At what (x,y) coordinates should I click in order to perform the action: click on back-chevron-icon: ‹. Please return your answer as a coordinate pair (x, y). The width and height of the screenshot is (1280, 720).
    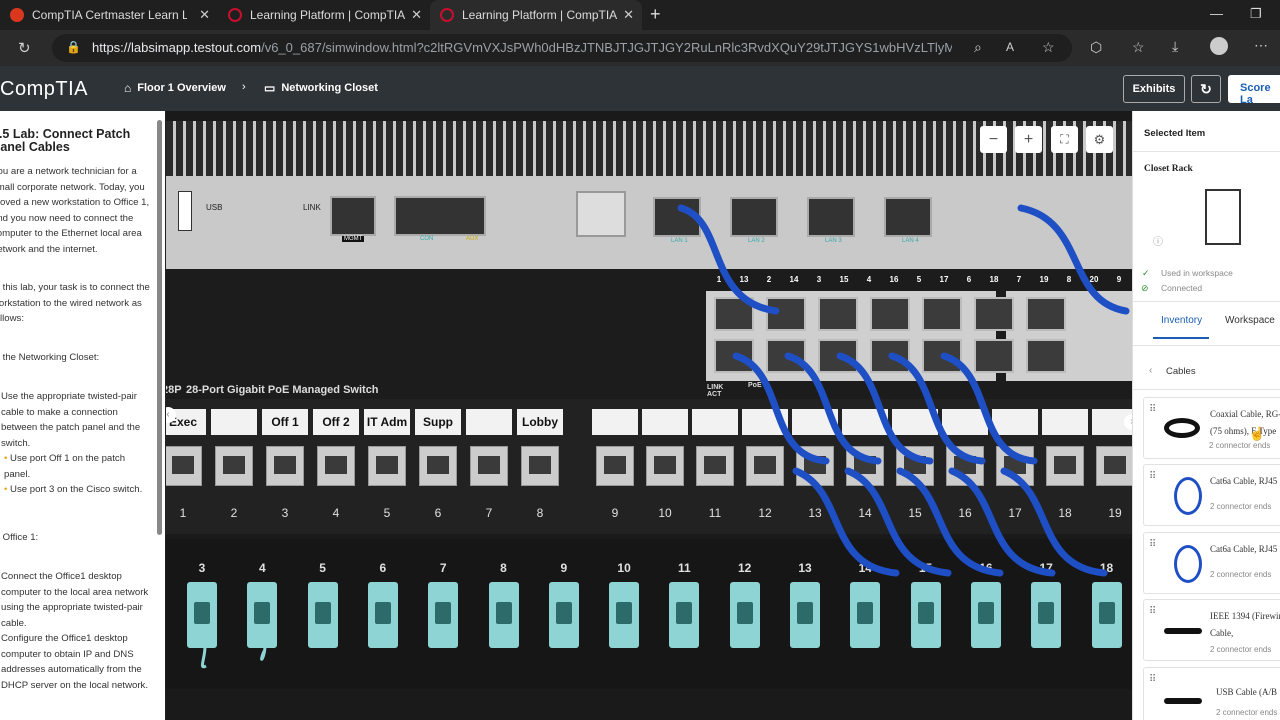
    Looking at the image, I should click on (1150, 370).